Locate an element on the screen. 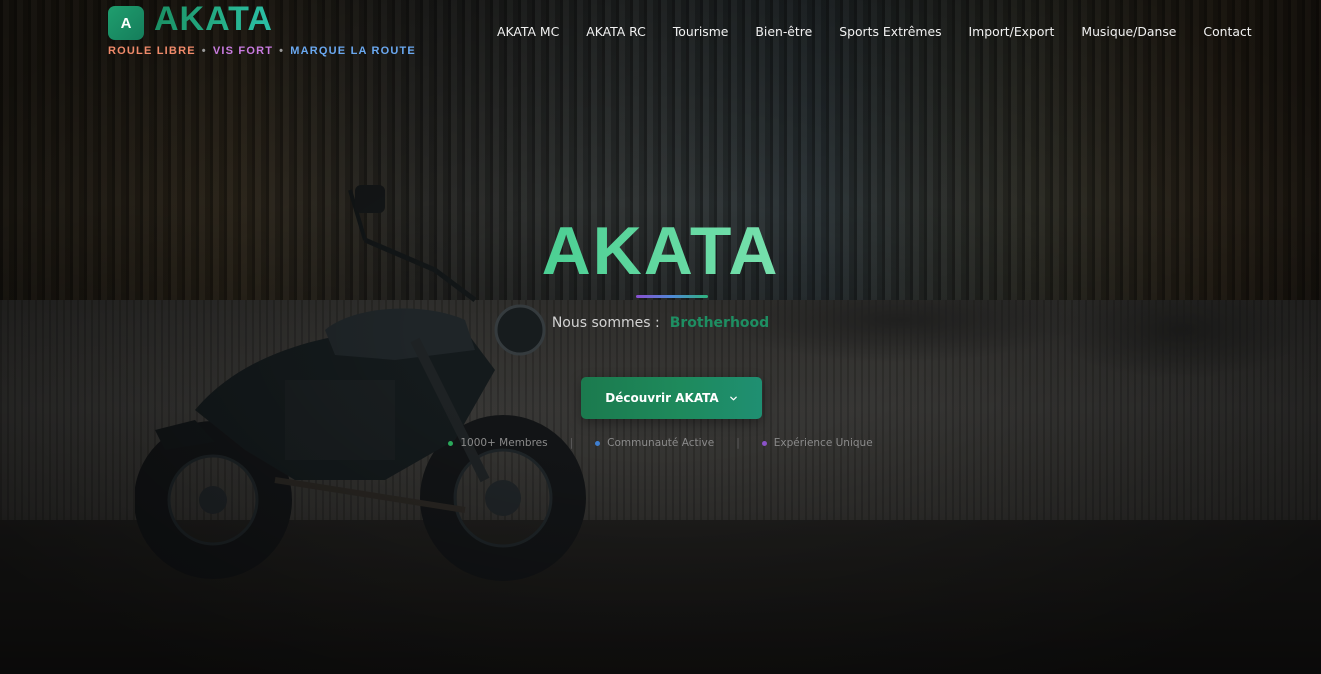 The height and width of the screenshot is (674, 1321). nav-item-import-export: Import/Export is located at coordinates (1012, 31).